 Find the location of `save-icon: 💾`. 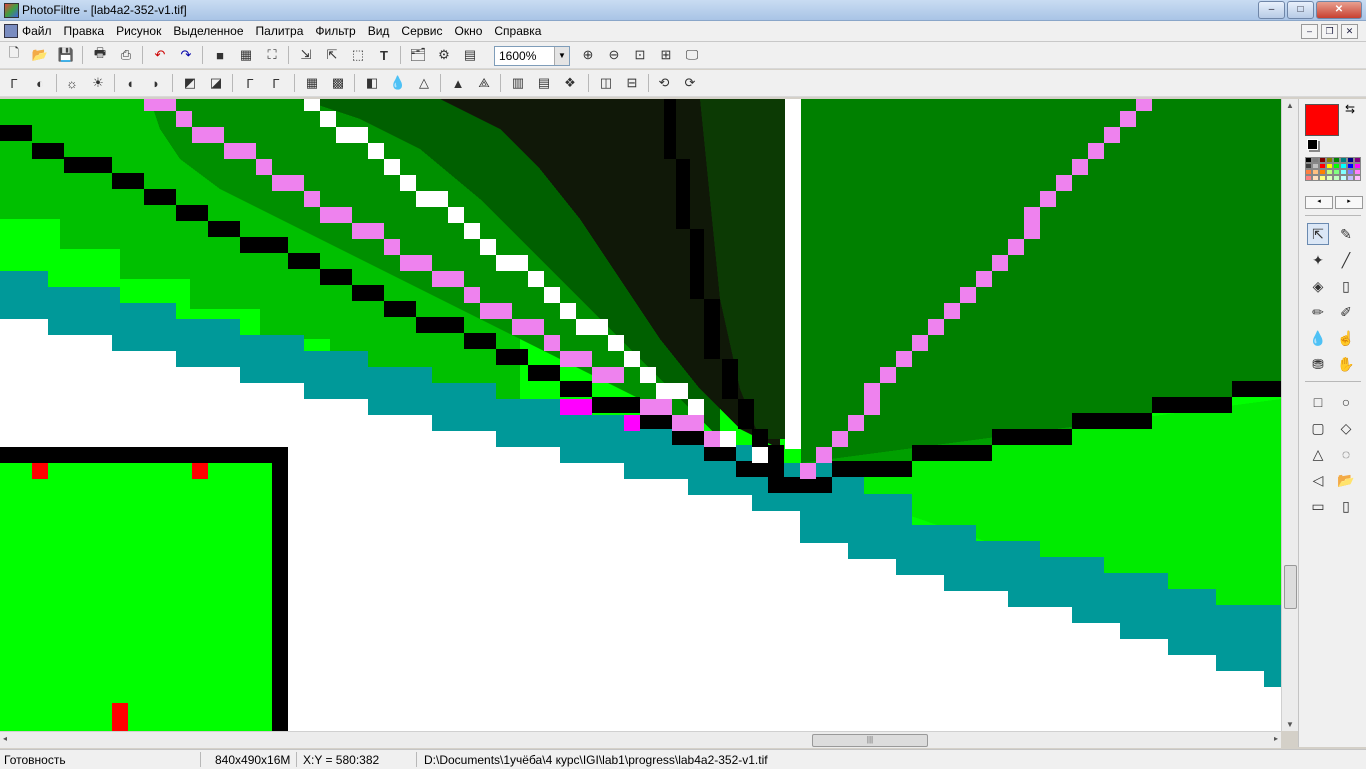

save-icon: 💾 is located at coordinates (66, 55).